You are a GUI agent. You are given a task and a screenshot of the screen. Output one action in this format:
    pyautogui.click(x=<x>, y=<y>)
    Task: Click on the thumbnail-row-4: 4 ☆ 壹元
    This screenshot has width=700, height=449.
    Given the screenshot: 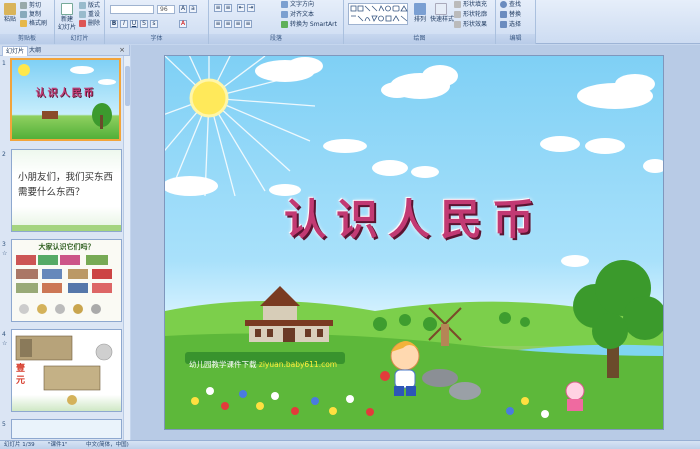 What is the action you would take?
    pyautogui.click(x=61, y=373)
    